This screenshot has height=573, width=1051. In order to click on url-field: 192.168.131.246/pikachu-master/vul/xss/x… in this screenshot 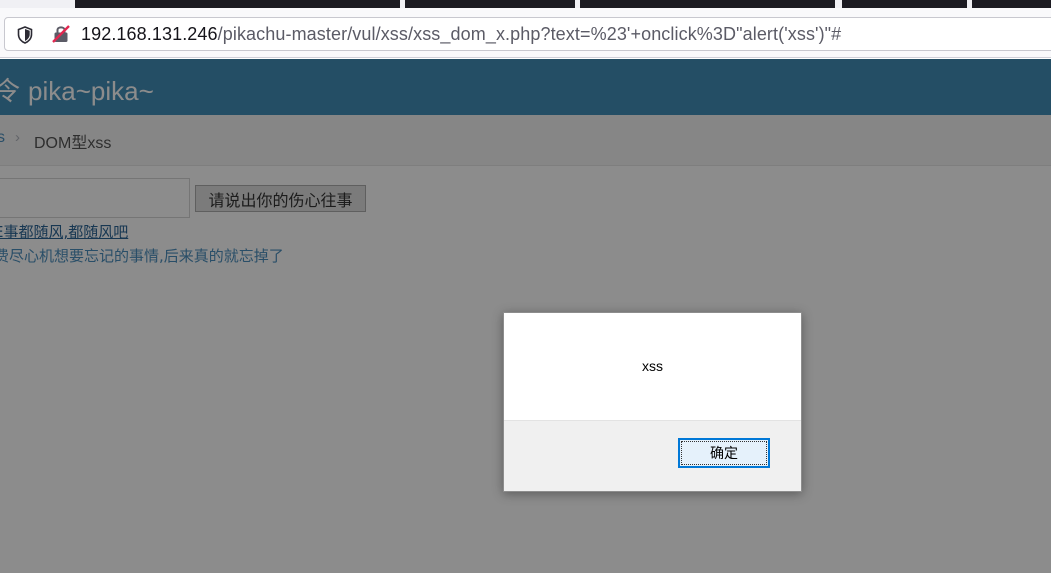, I will do `click(527, 34)`.